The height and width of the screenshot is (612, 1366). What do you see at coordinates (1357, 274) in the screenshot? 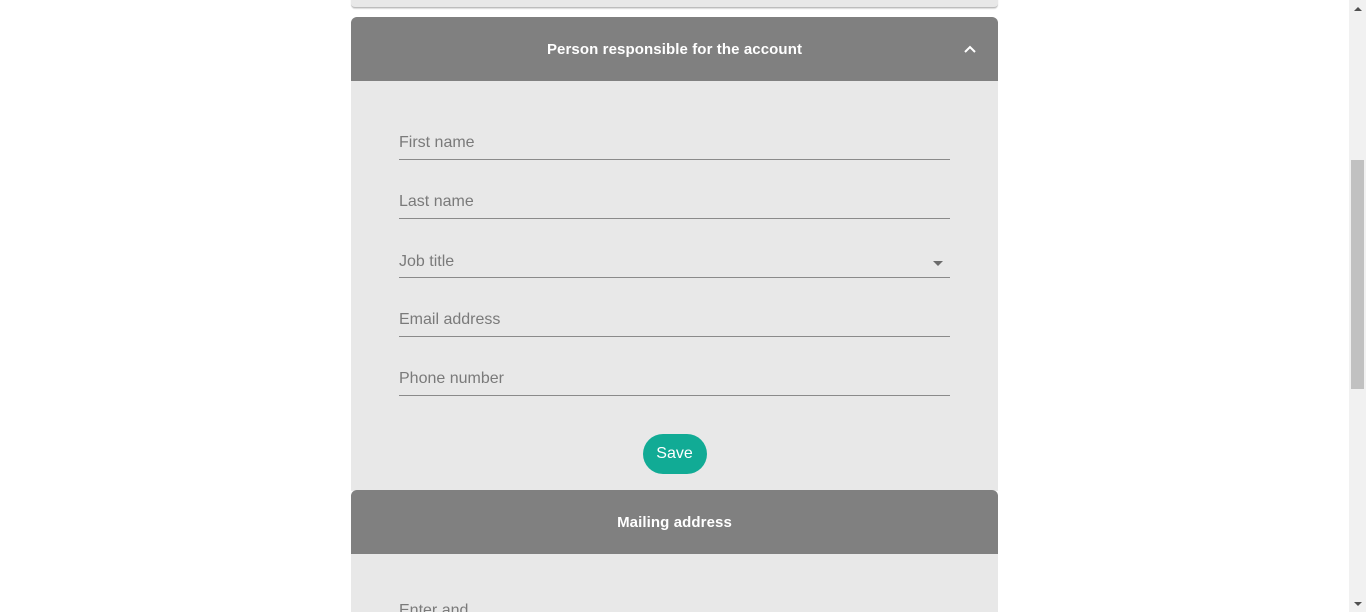
I see `scrollbar-thumb` at bounding box center [1357, 274].